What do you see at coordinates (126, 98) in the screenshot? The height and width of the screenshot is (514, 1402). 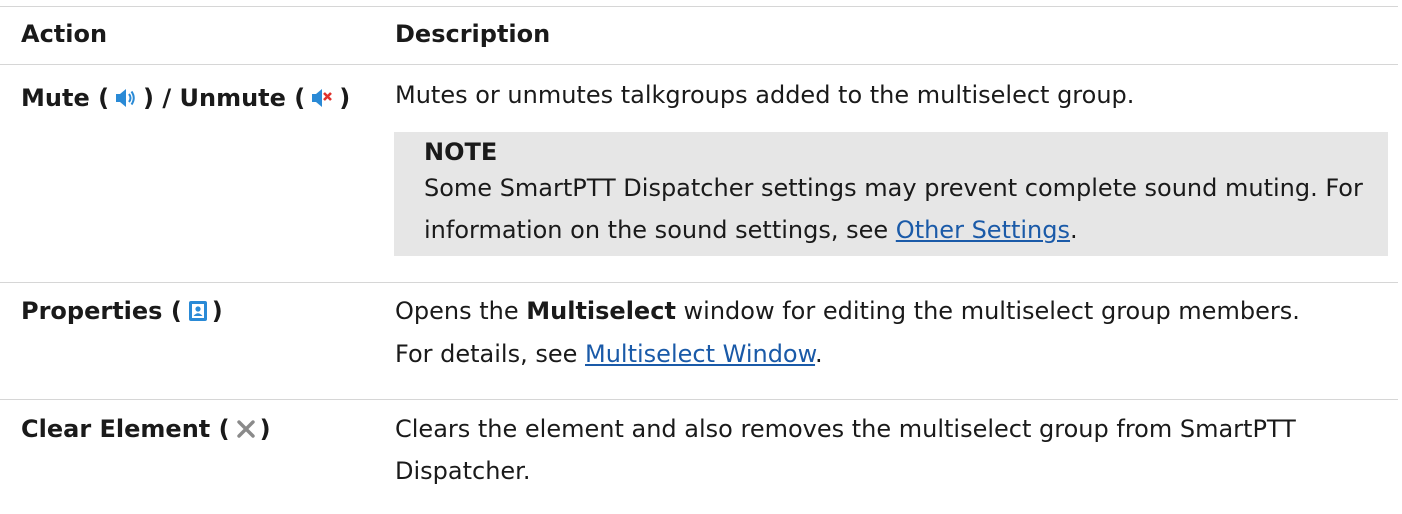 I see `speaker-icon` at bounding box center [126, 98].